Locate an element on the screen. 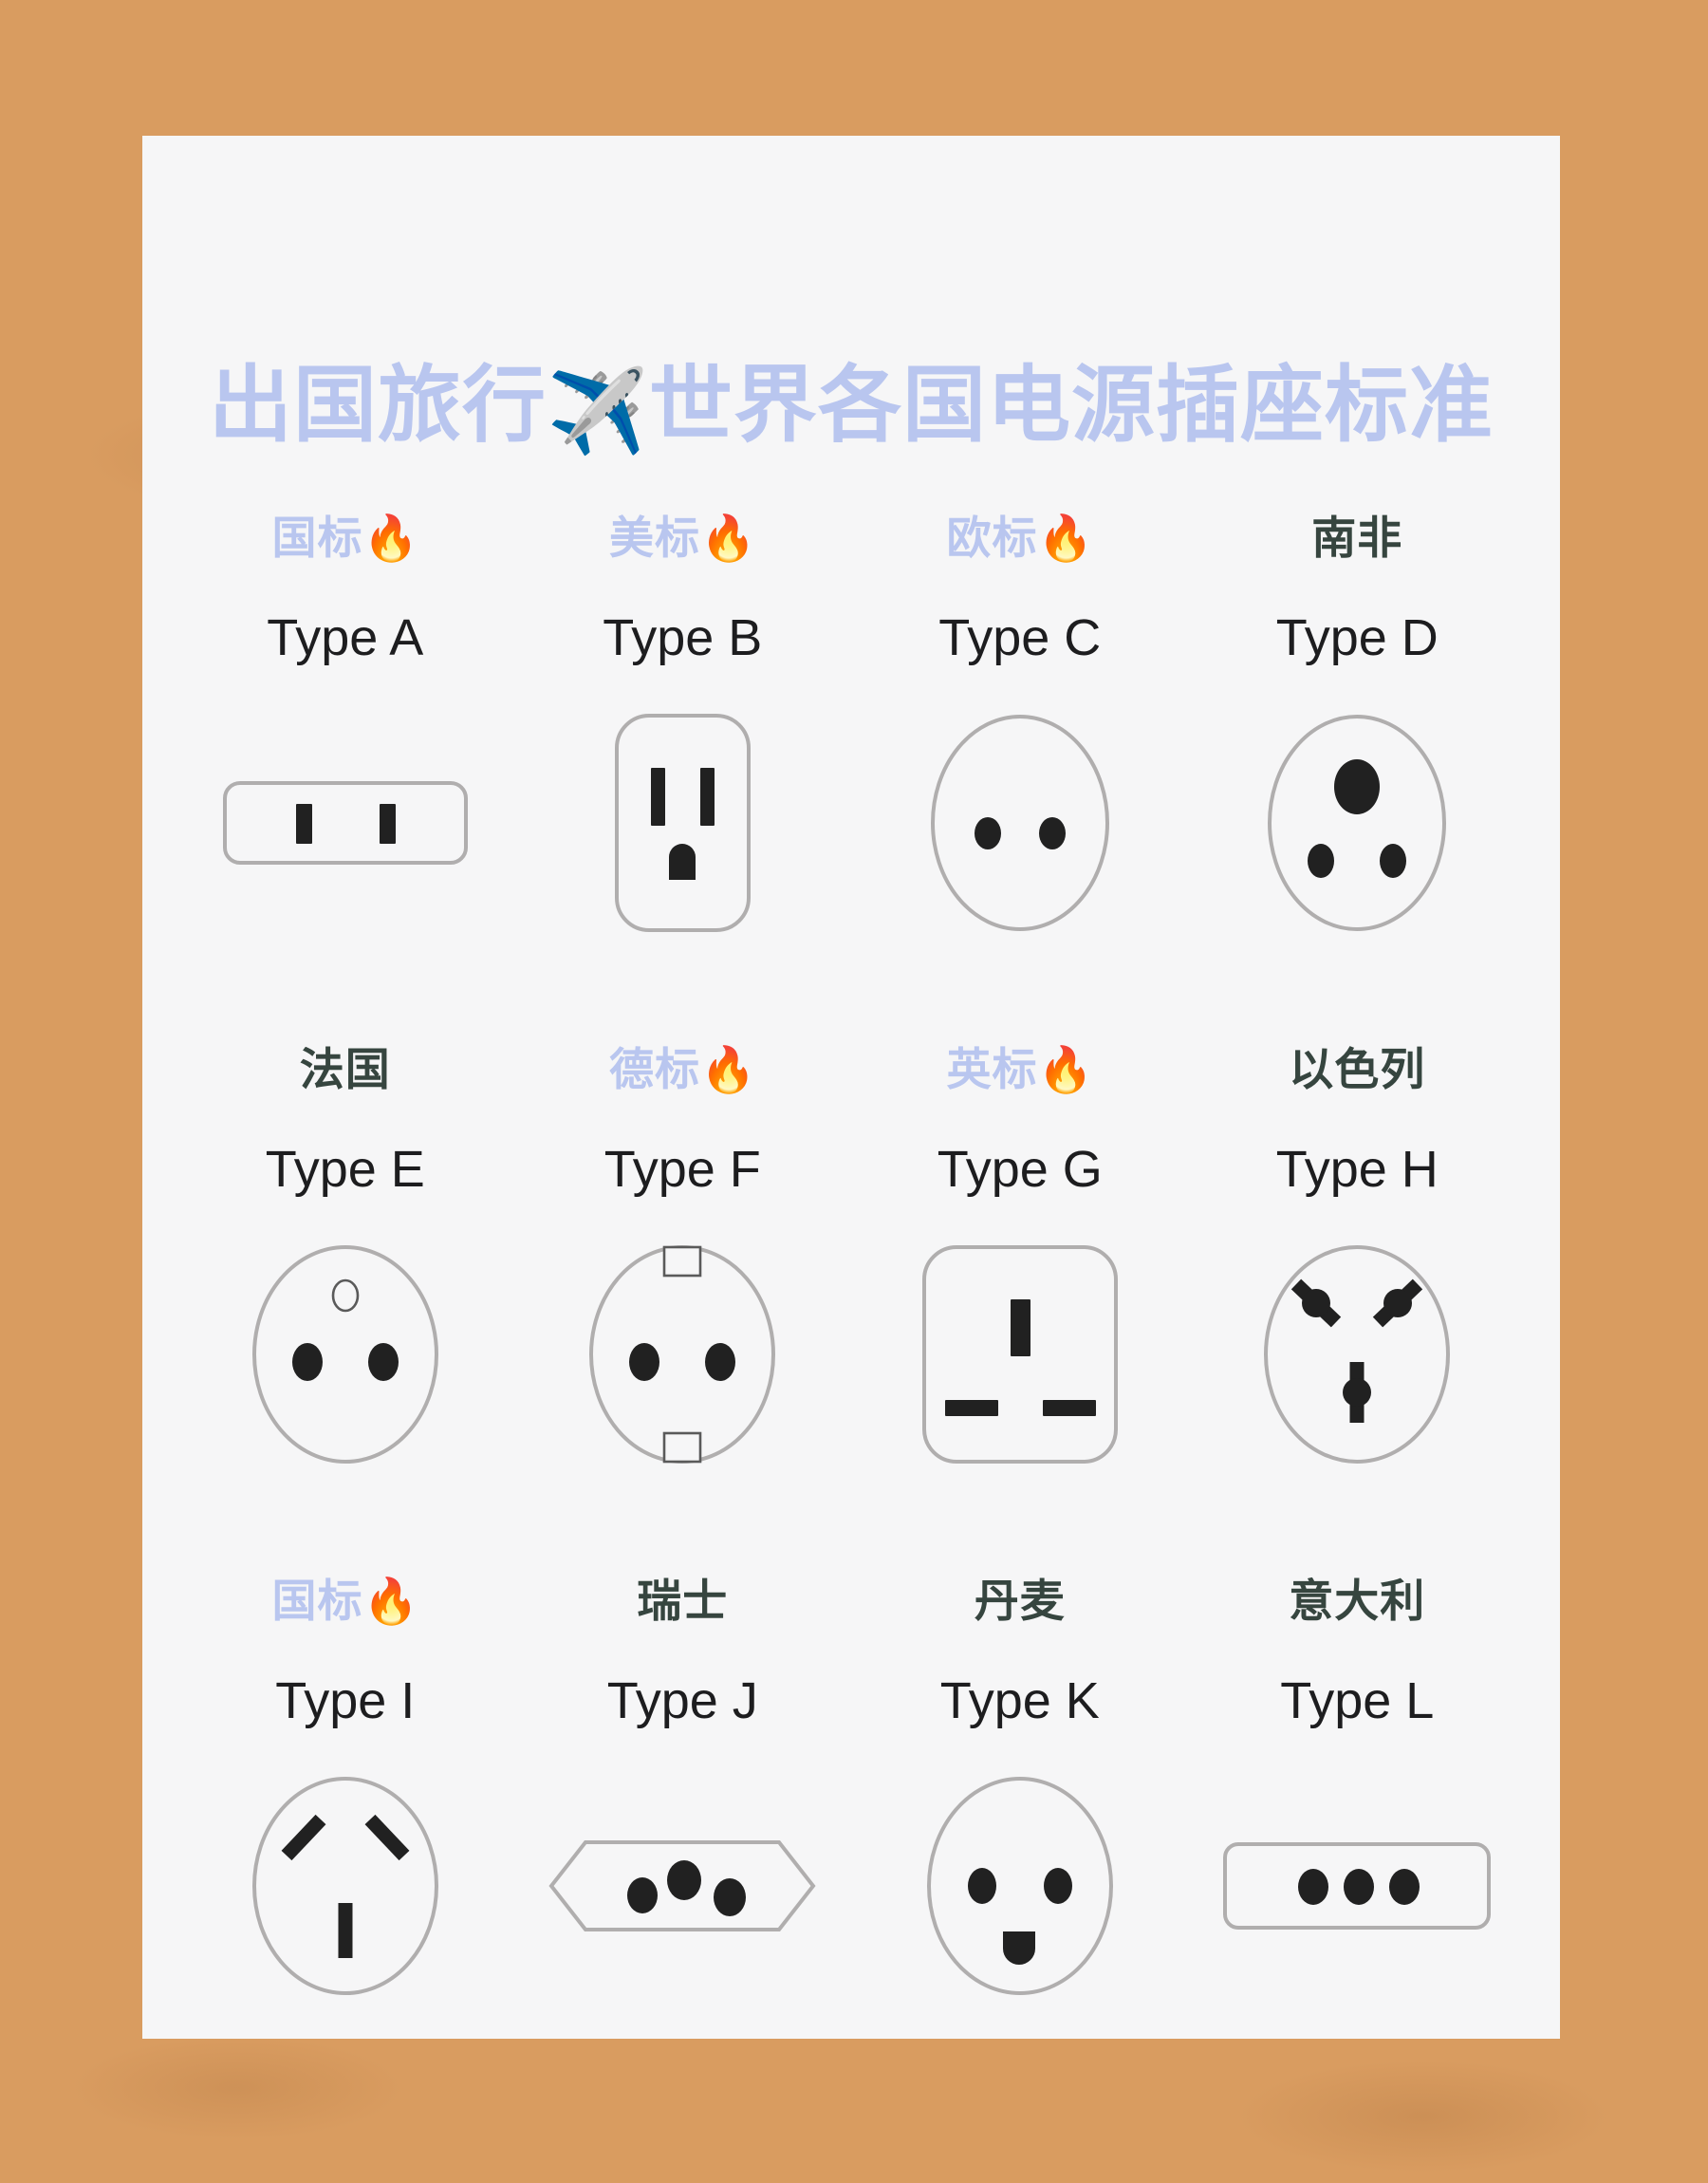  socket-card-type-b: 美标🔥 Type B is located at coordinates (683, 781).